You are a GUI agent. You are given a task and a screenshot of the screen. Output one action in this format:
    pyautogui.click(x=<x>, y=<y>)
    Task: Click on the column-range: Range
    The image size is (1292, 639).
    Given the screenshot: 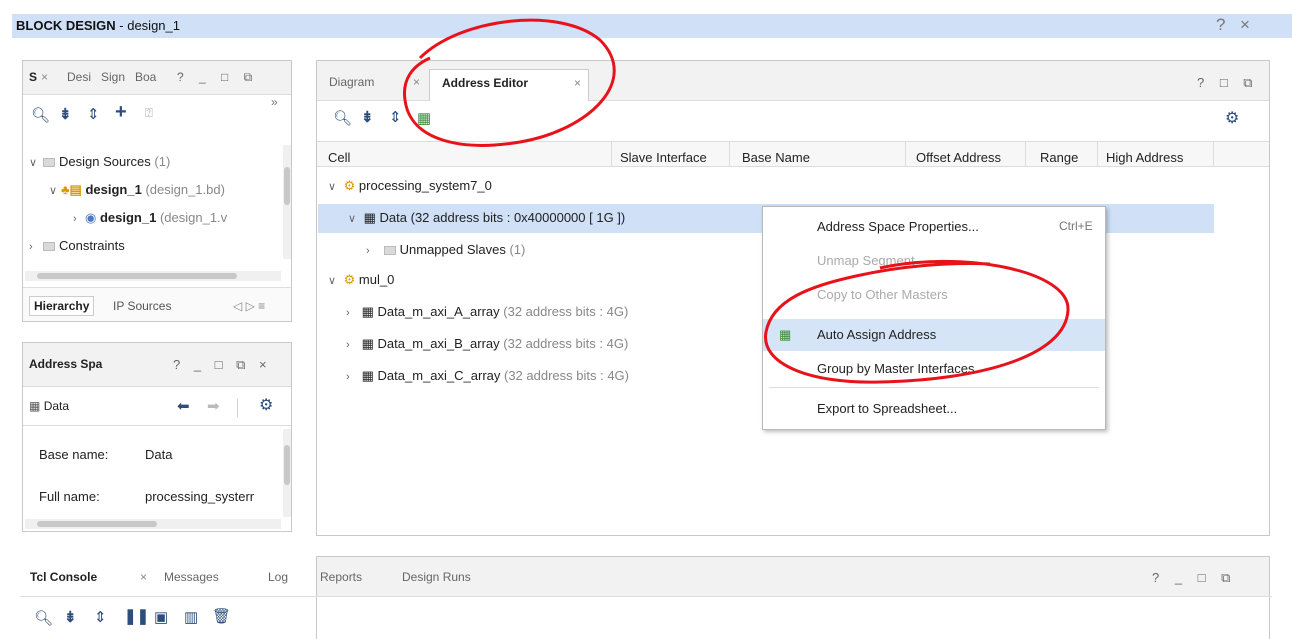 What is the action you would take?
    pyautogui.click(x=1059, y=157)
    